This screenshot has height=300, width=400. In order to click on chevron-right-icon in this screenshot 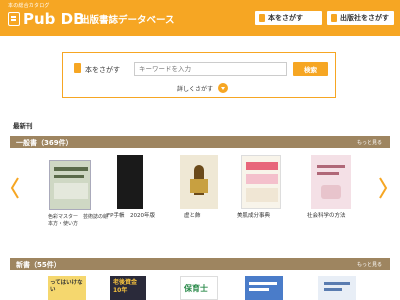, I will do `click(383, 188)`.